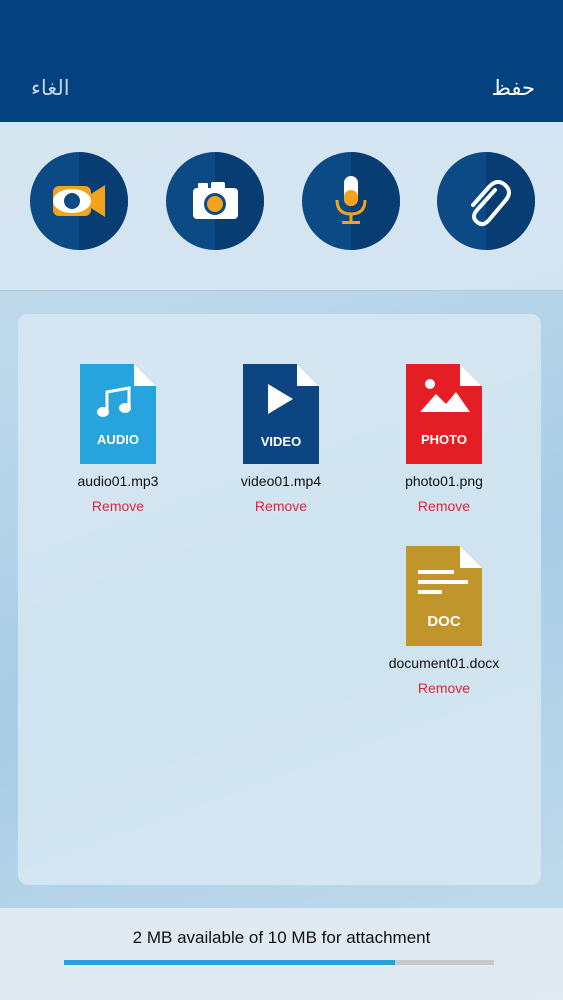 The height and width of the screenshot is (1000, 563). What do you see at coordinates (281, 61) in the screenshot?
I see `top-bar: الغاء حفظ` at bounding box center [281, 61].